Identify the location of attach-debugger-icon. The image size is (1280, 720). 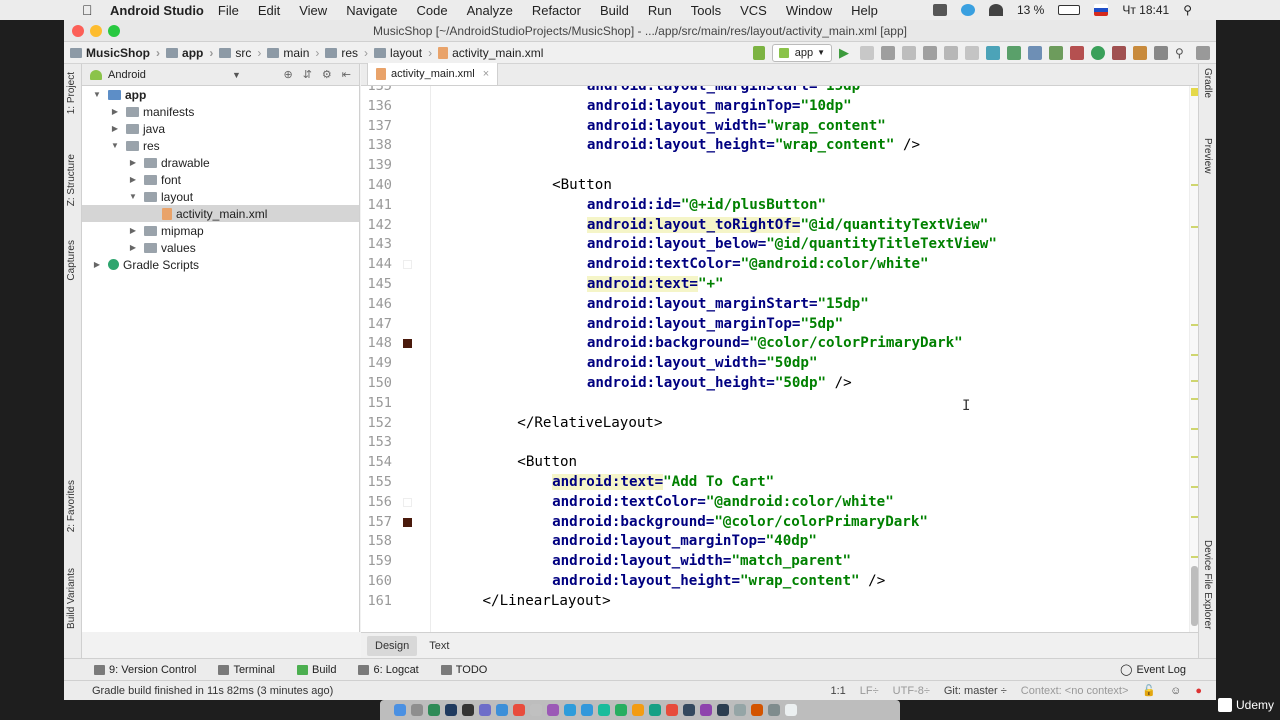
(930, 53).